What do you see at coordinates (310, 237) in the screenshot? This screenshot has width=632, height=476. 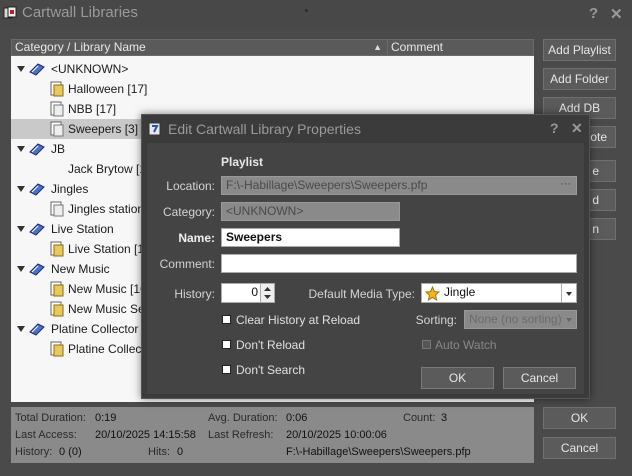 I see `name-input: Sweepers` at bounding box center [310, 237].